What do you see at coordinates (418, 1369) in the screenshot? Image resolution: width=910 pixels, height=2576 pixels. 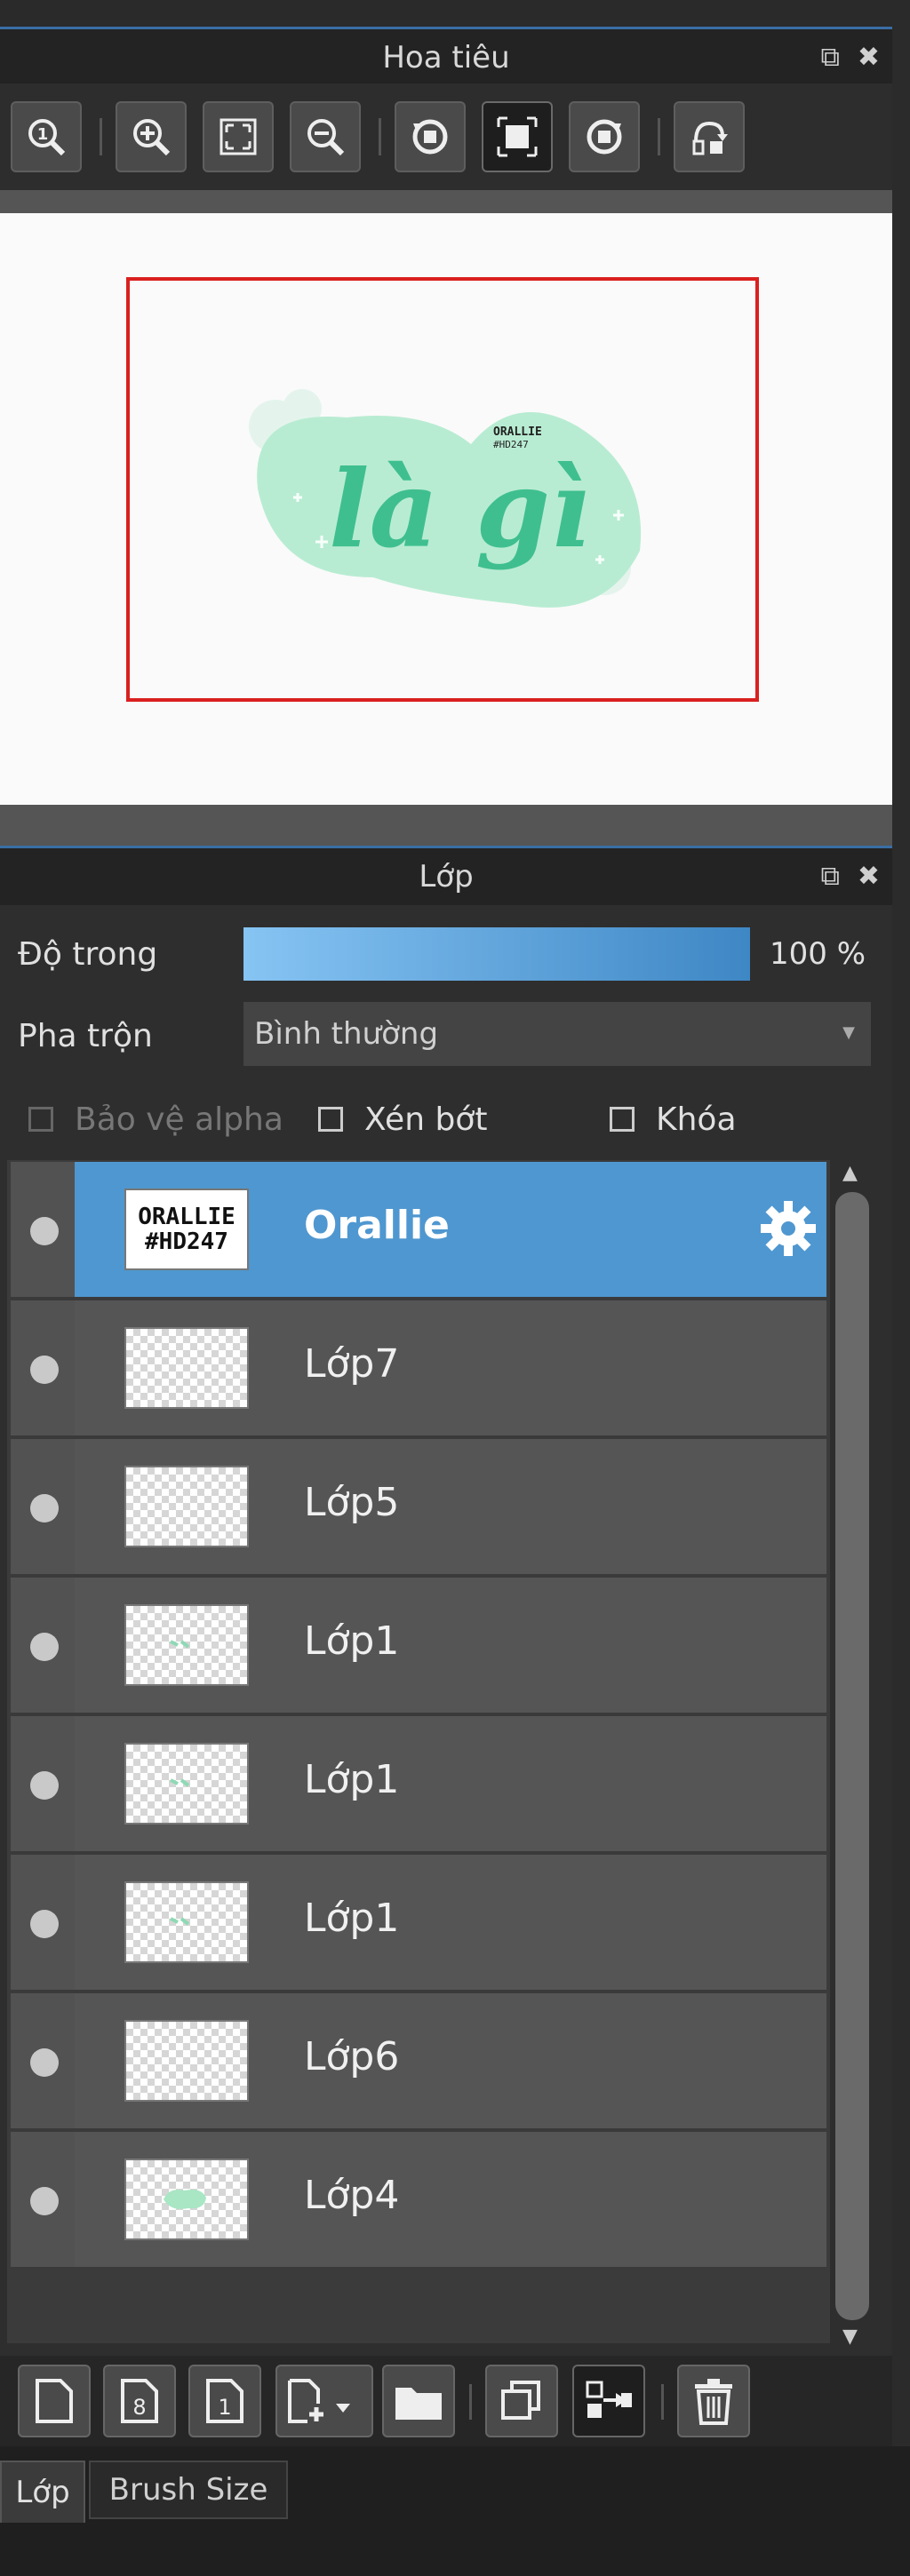 I see `layer-row: Lớp7` at bounding box center [418, 1369].